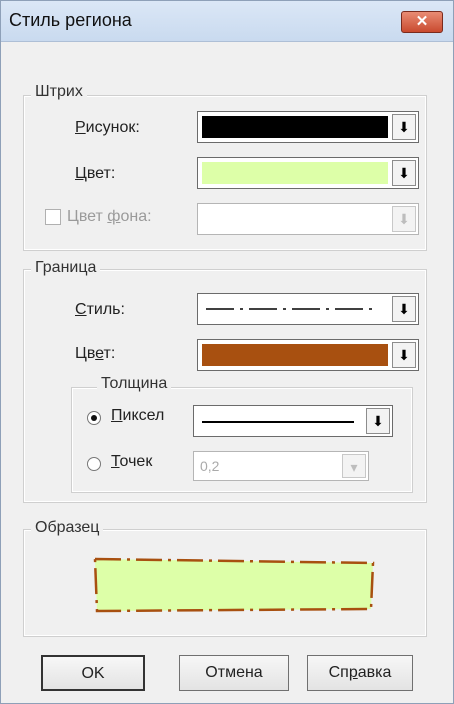 Image resolution: width=454 pixels, height=704 pixels. What do you see at coordinates (100, 309) in the screenshot?
I see `border-style-label: Стиль:` at bounding box center [100, 309].